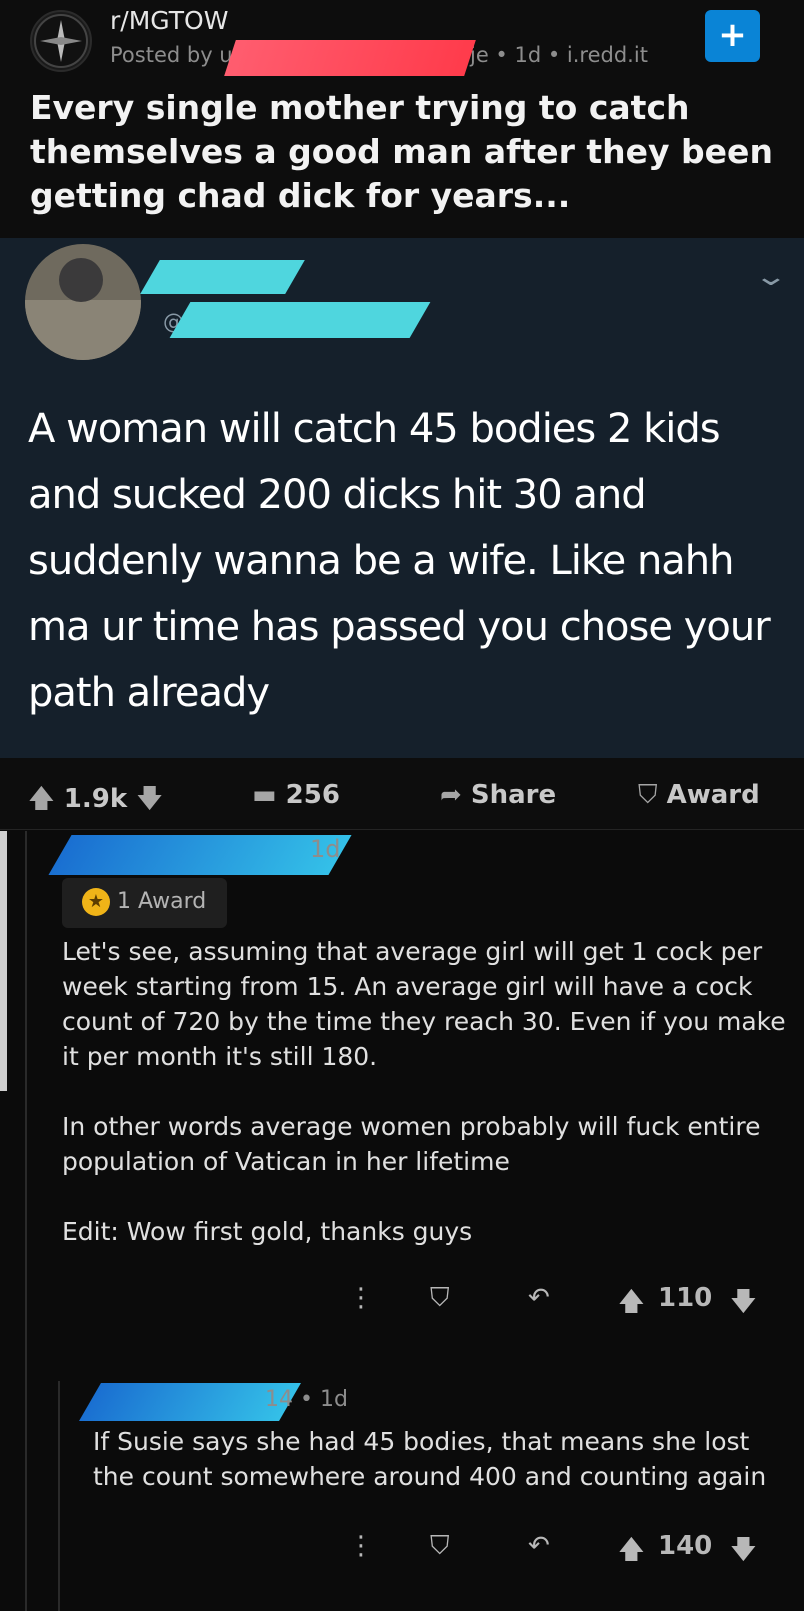 The width and height of the screenshot is (804, 1611). What do you see at coordinates (267, 1231) in the screenshot?
I see `comment-paragraph: Edit: Wow first gold, thanks guys` at bounding box center [267, 1231].